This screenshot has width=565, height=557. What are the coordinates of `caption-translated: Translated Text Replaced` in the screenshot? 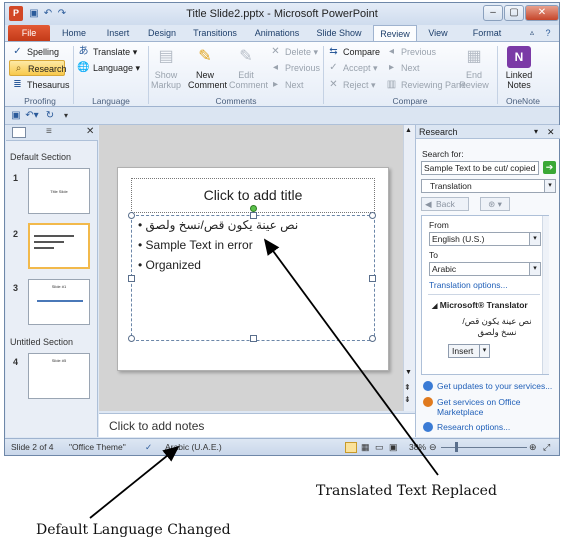 It's located at (406, 491).